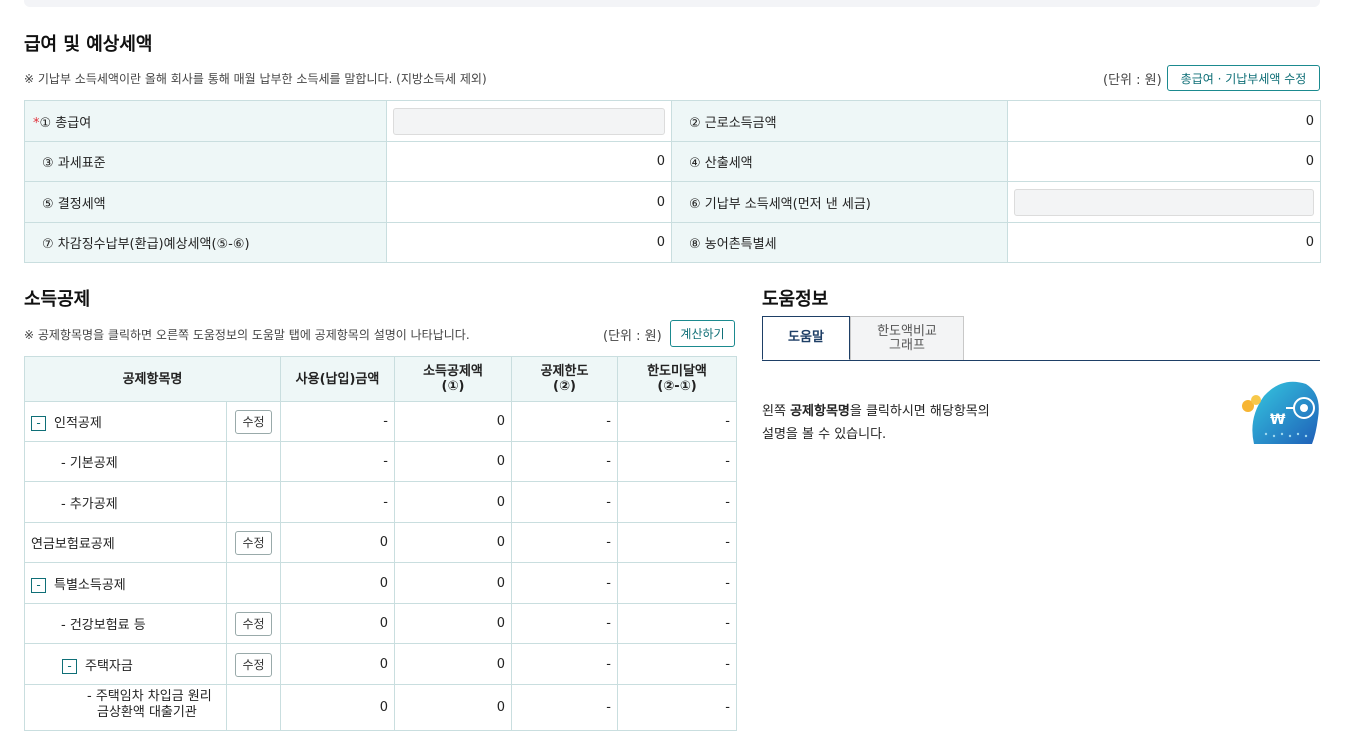  Describe the element at coordinates (125, 502) in the screenshot. I see `item-additional: - 추가공제` at that location.